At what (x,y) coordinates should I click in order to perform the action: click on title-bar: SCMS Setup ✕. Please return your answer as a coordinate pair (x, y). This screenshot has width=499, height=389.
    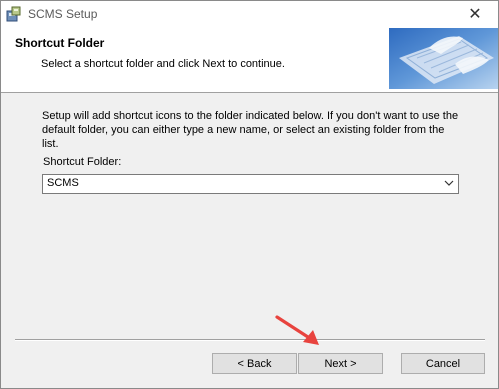
    Looking at the image, I should click on (249, 14).